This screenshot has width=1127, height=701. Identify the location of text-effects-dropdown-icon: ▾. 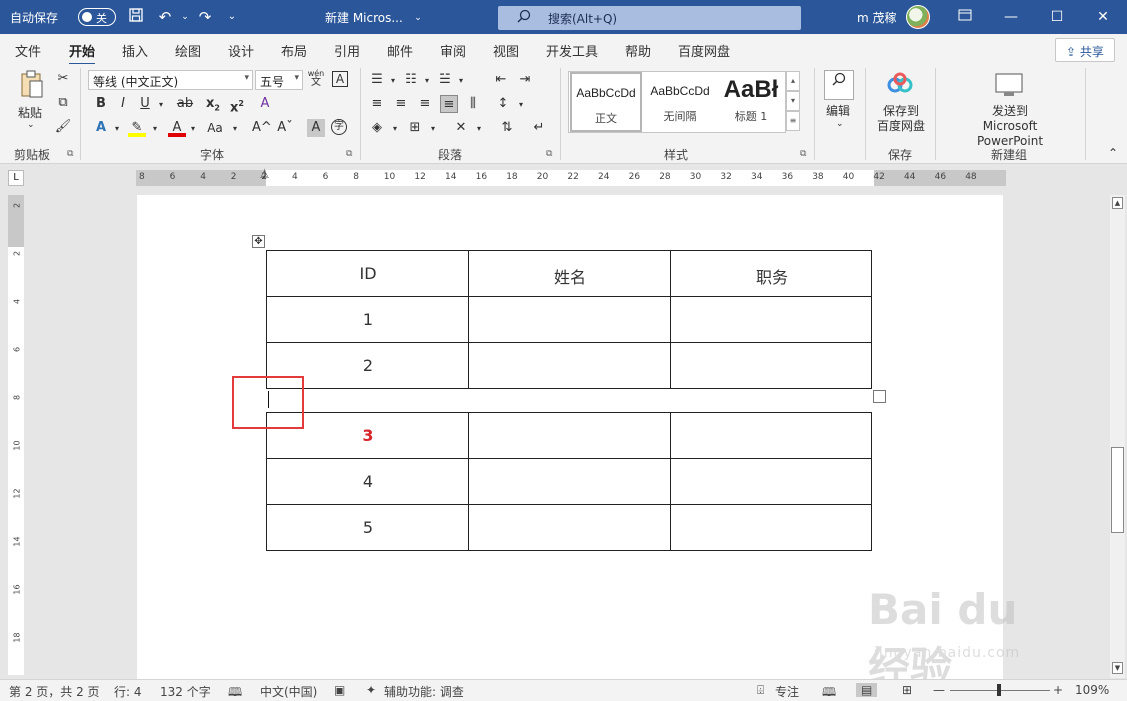
(117, 129).